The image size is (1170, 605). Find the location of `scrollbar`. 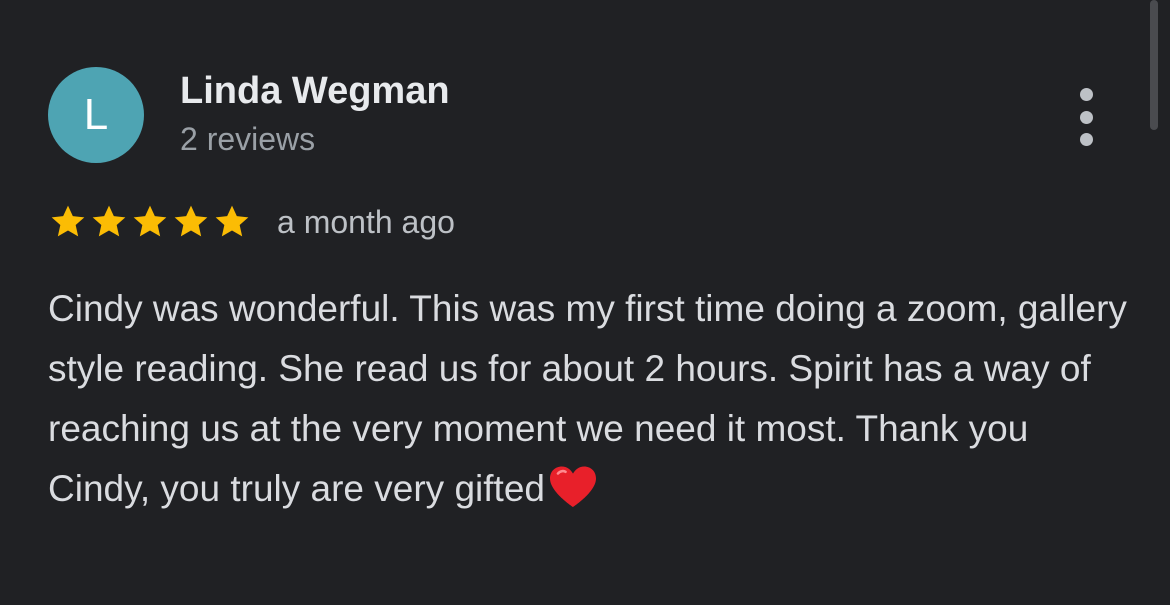

scrollbar is located at coordinates (1154, 65).